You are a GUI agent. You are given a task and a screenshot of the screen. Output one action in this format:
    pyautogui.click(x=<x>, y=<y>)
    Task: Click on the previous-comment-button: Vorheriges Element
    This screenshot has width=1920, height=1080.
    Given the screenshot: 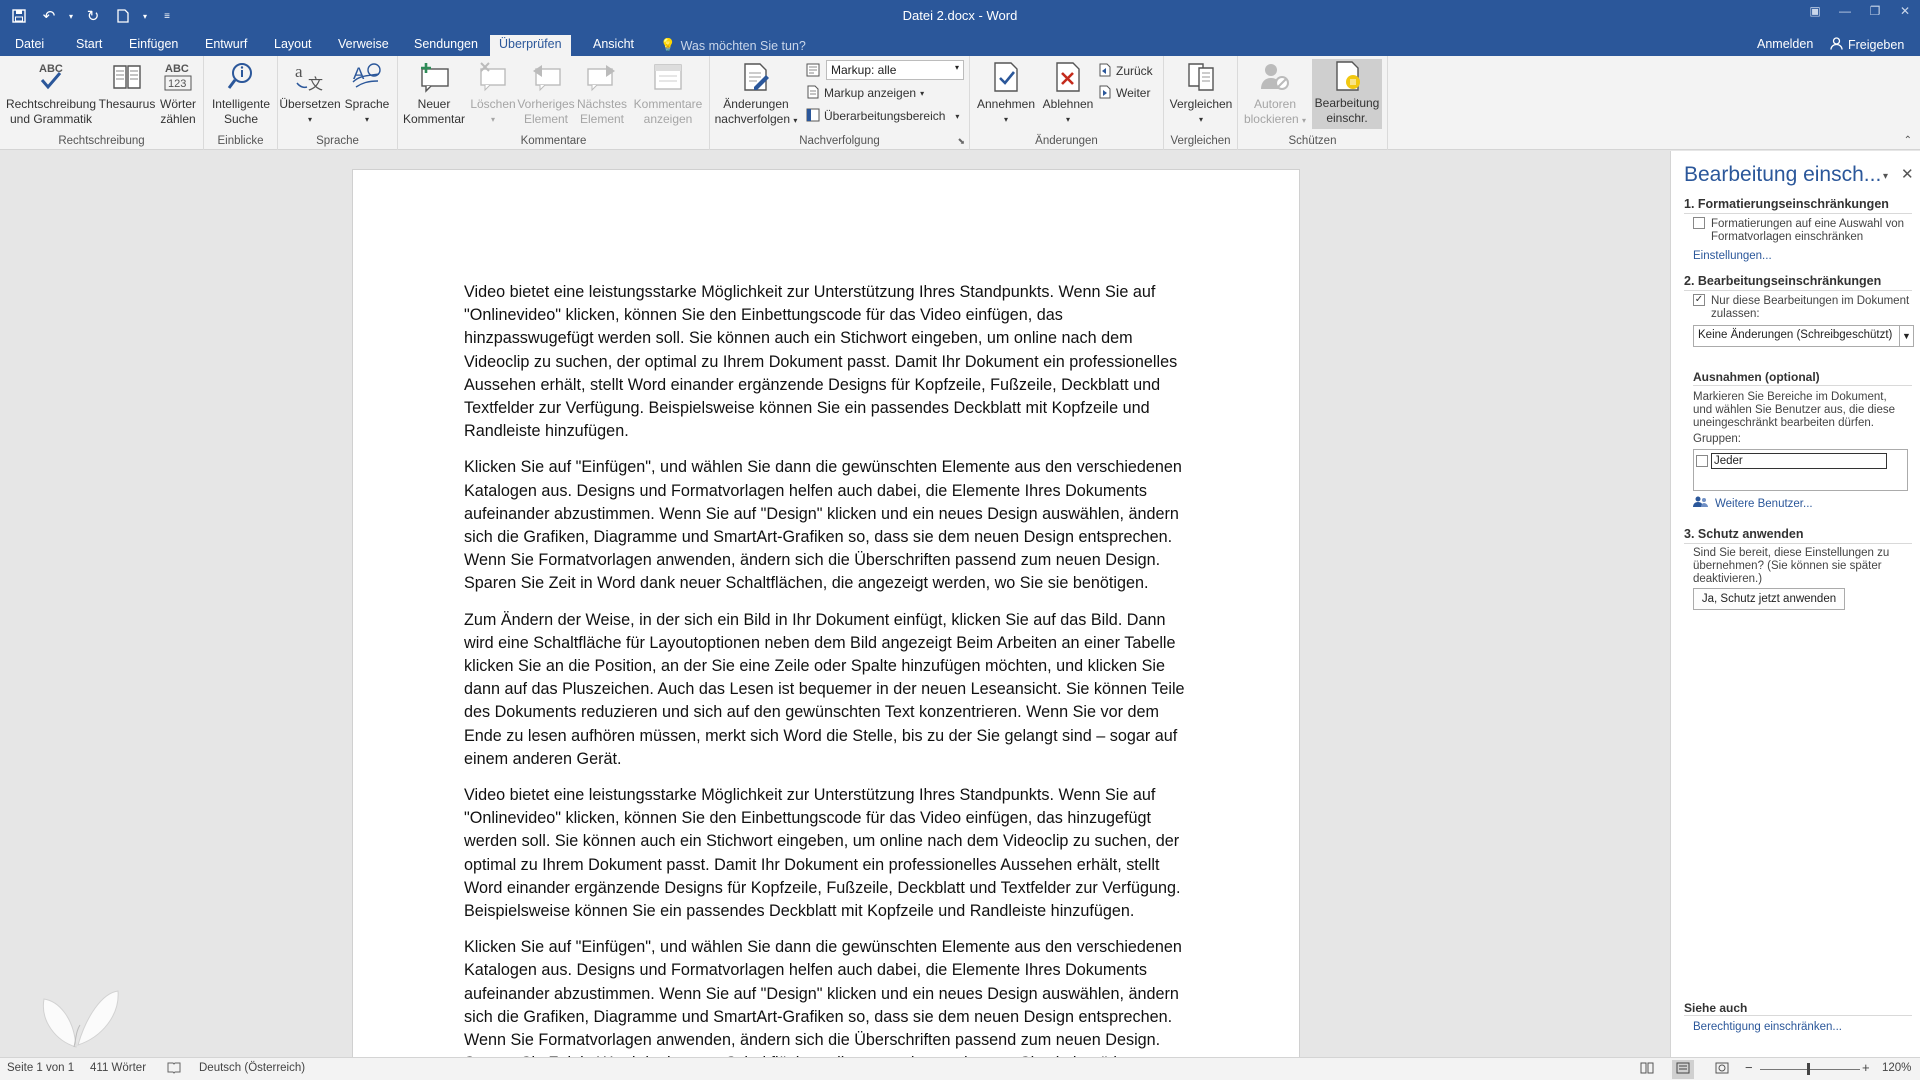 What is the action you would take?
    pyautogui.click(x=546, y=93)
    